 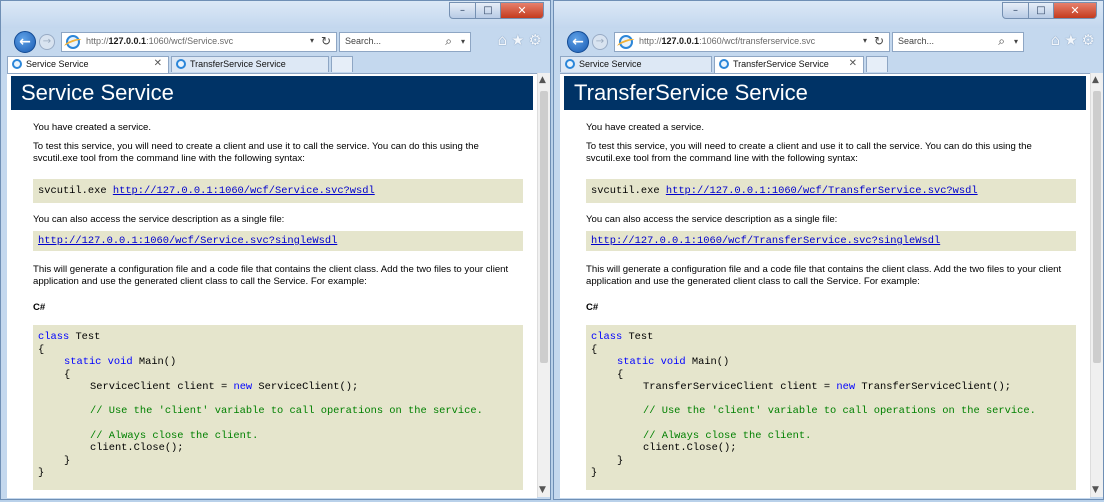 I want to click on tab-transferservice: TransferService Service, so click(x=250, y=64).